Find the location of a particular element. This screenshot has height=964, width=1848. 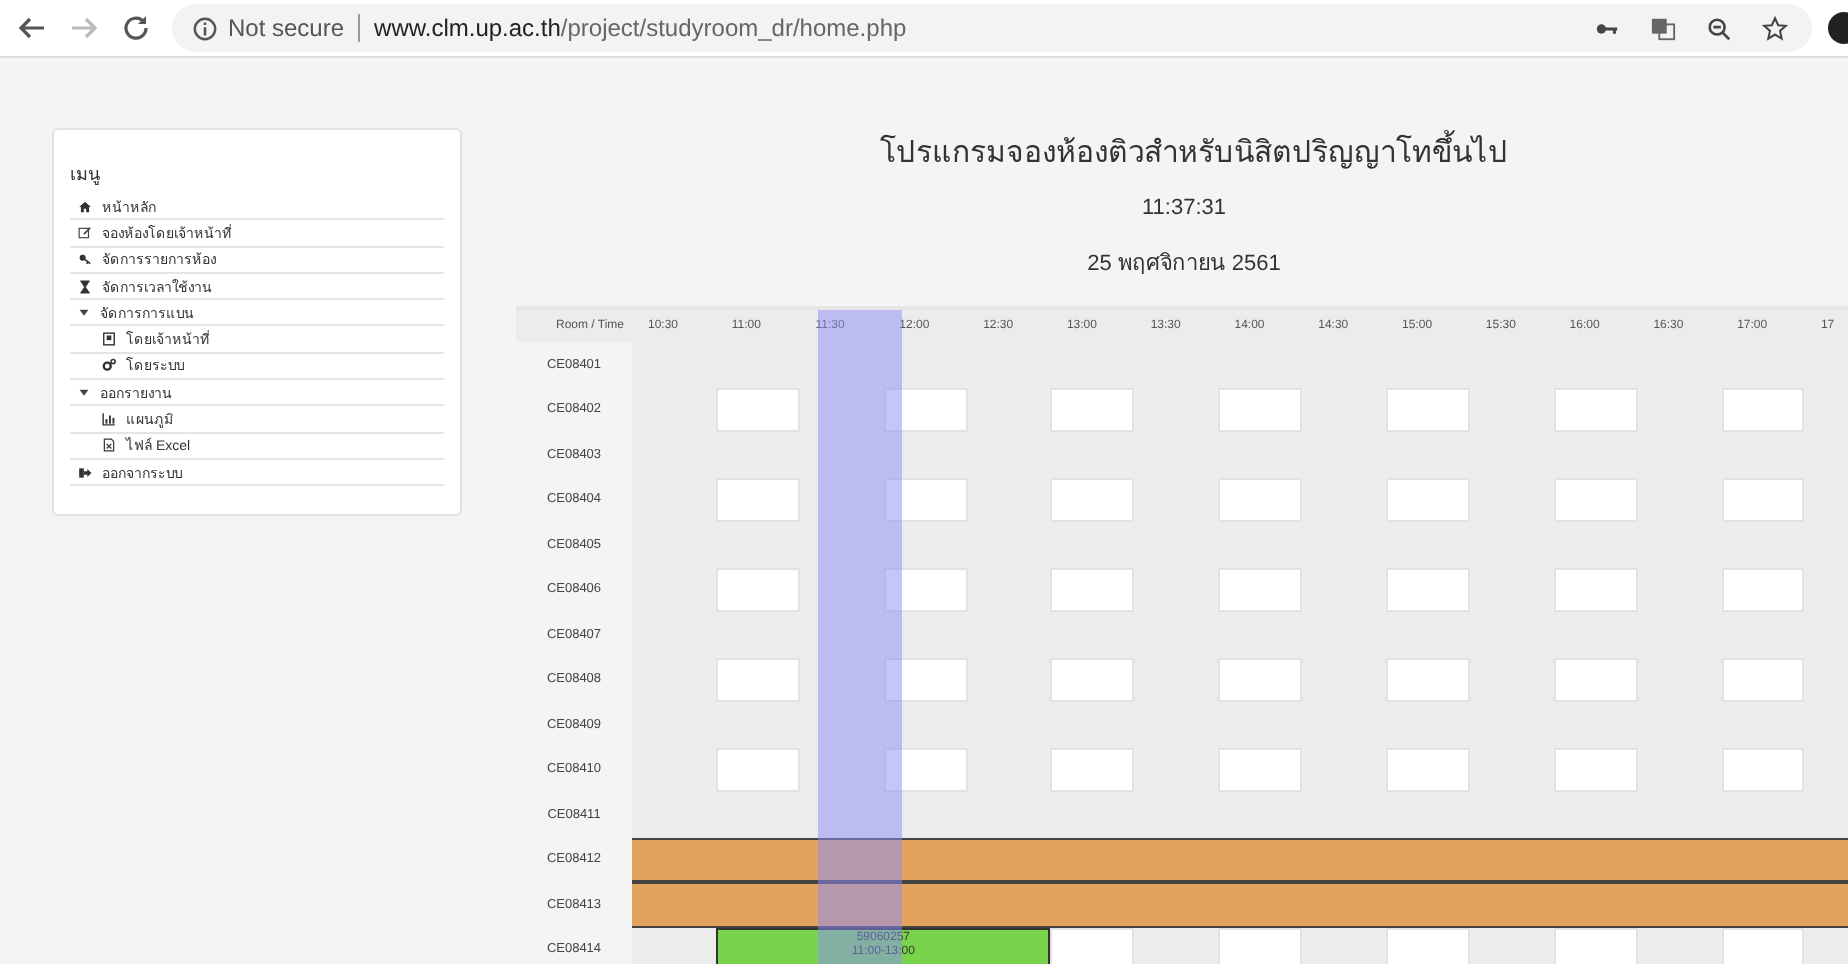

key-icon is located at coordinates (85, 259).